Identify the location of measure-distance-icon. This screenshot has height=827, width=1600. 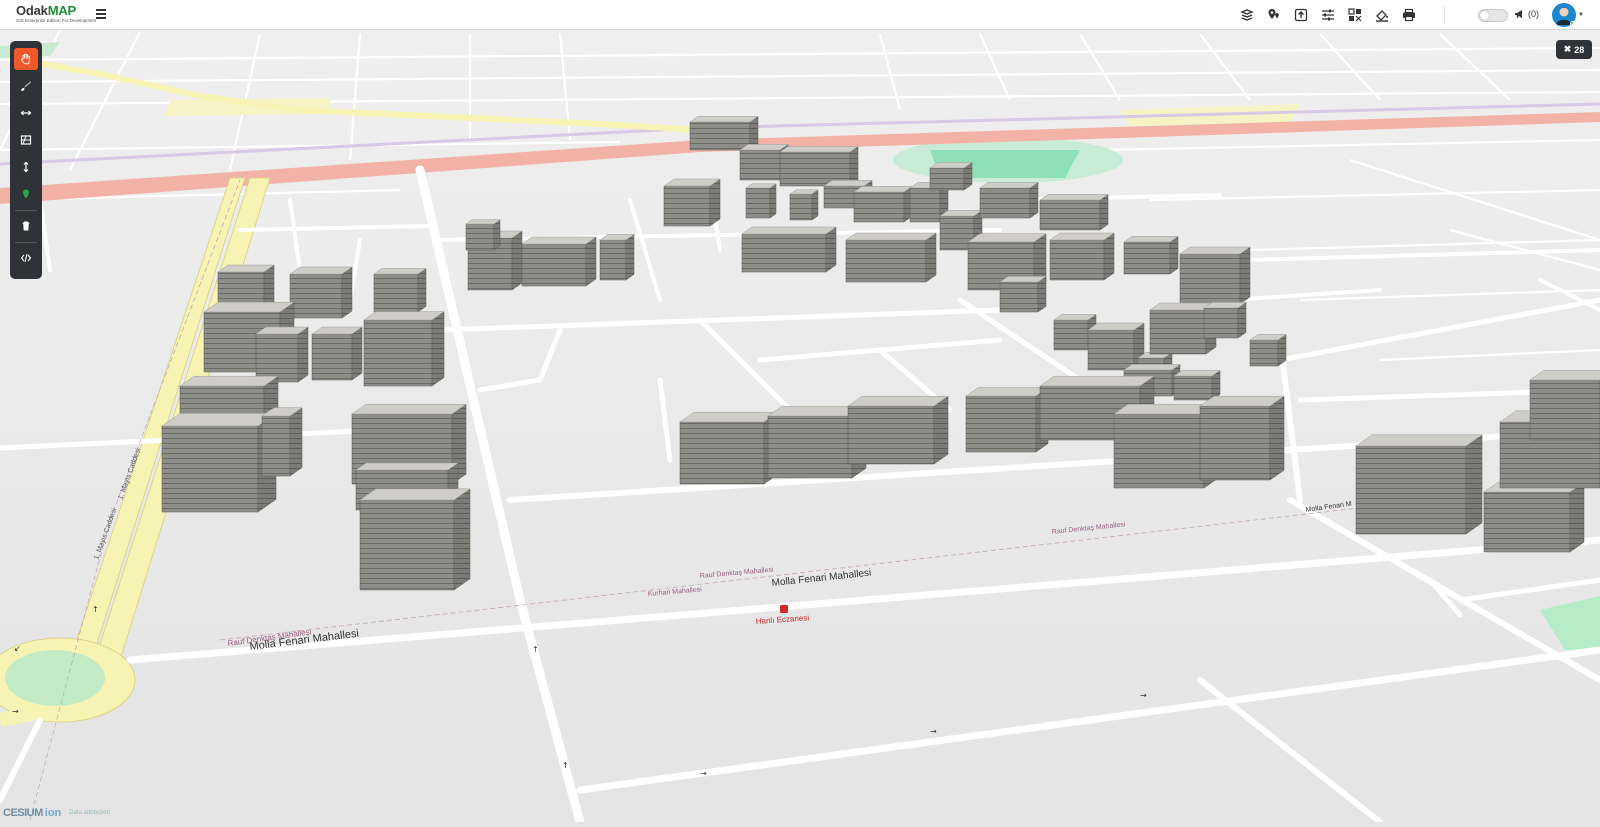
(26, 113).